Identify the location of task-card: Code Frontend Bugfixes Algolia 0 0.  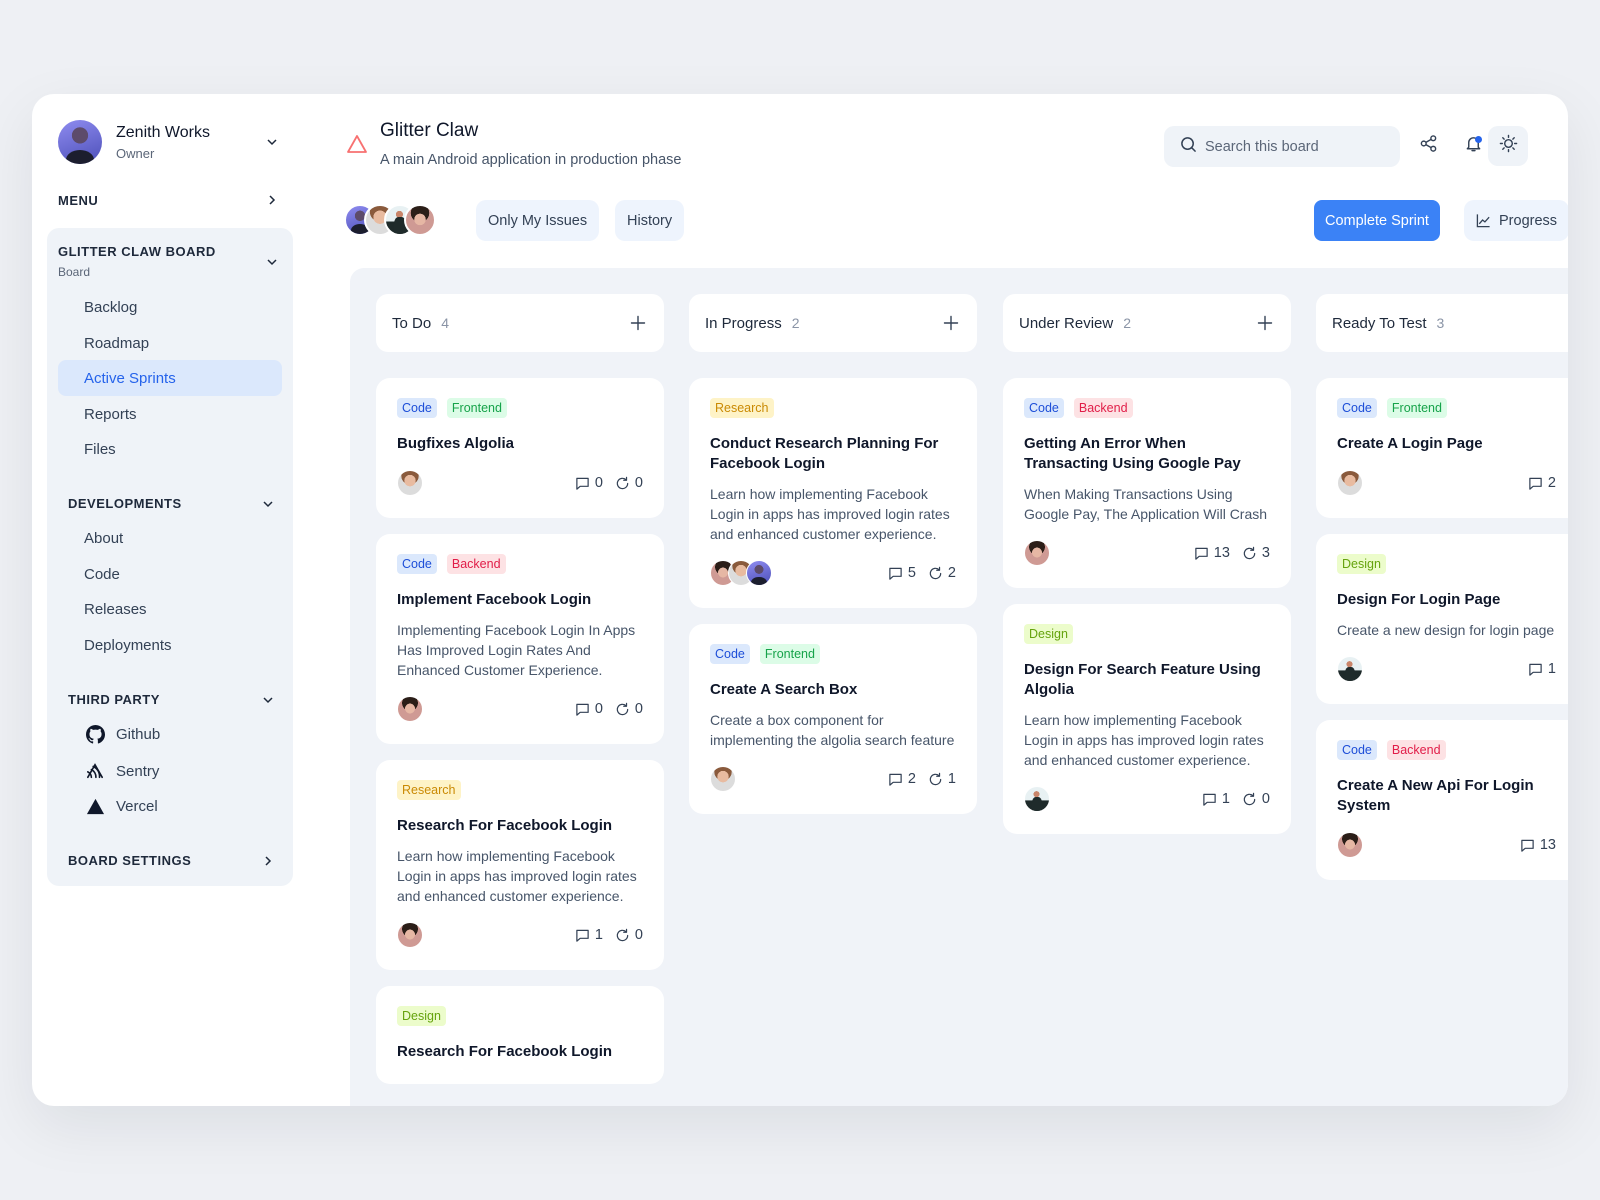
(520, 448).